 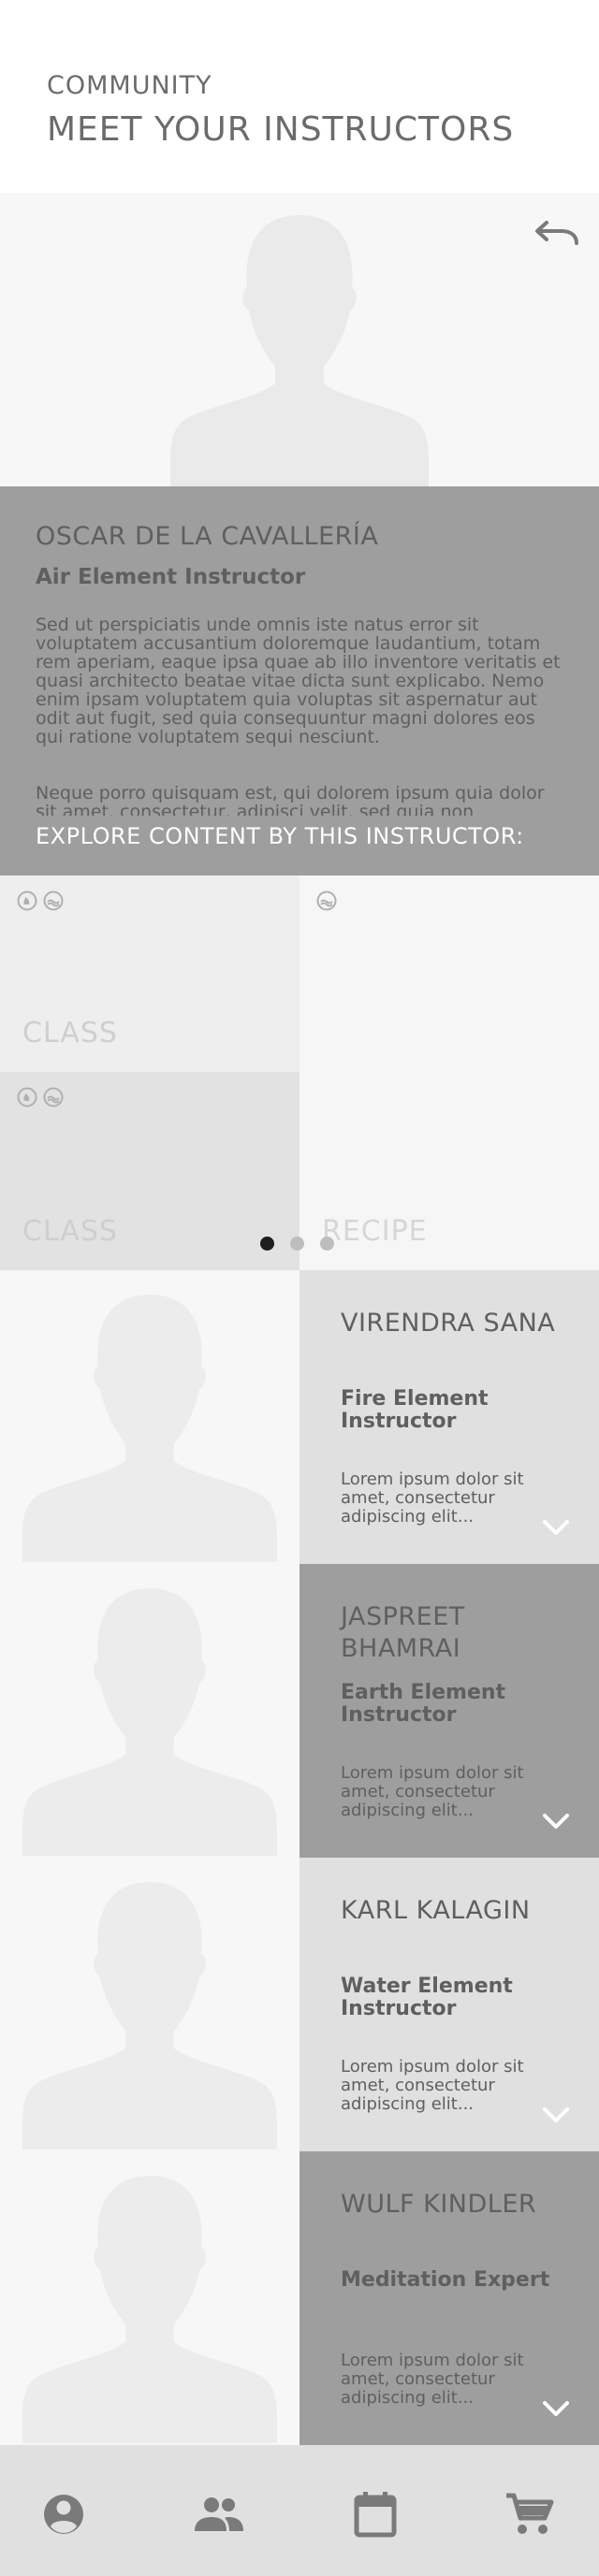 I want to click on instructor-role: Earth Element Instructor, so click(x=423, y=1704).